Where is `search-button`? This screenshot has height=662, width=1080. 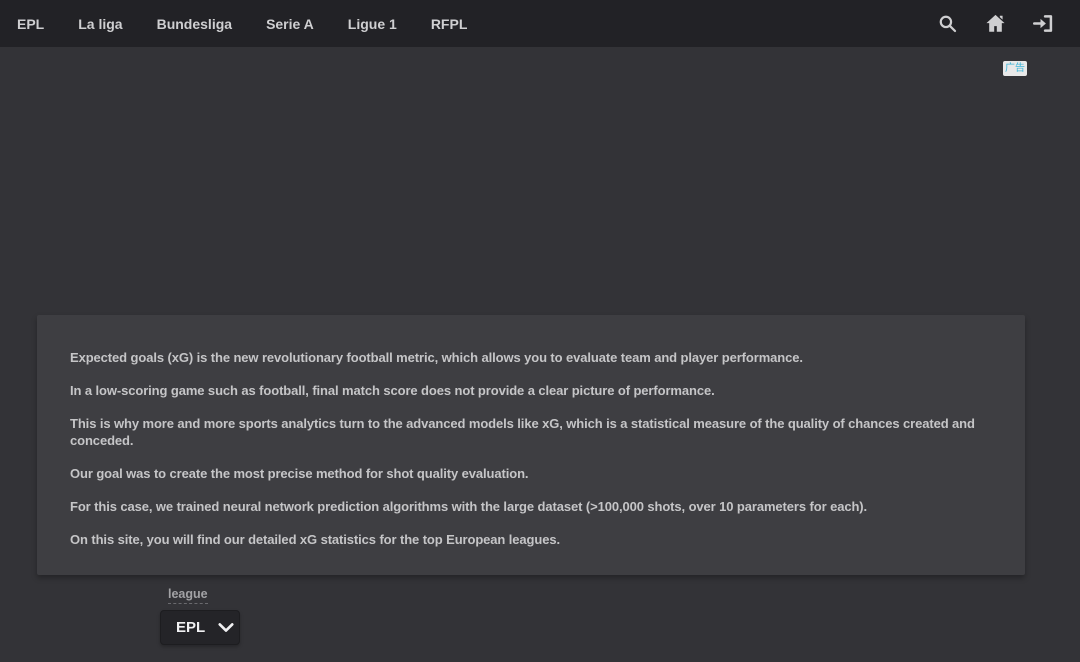 search-button is located at coordinates (947, 24).